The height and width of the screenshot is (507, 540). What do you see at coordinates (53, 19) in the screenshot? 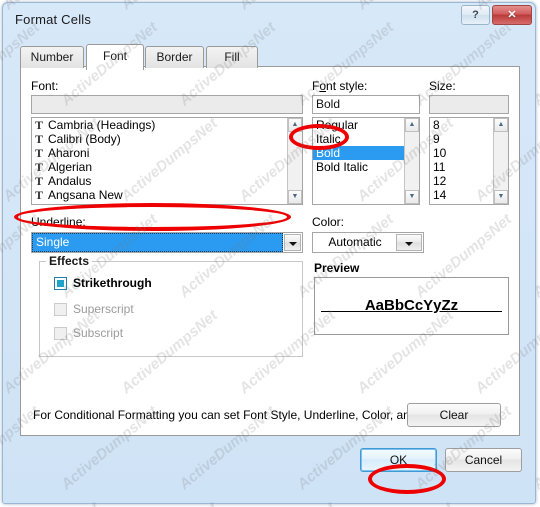
I see `window-title: Format Cells` at bounding box center [53, 19].